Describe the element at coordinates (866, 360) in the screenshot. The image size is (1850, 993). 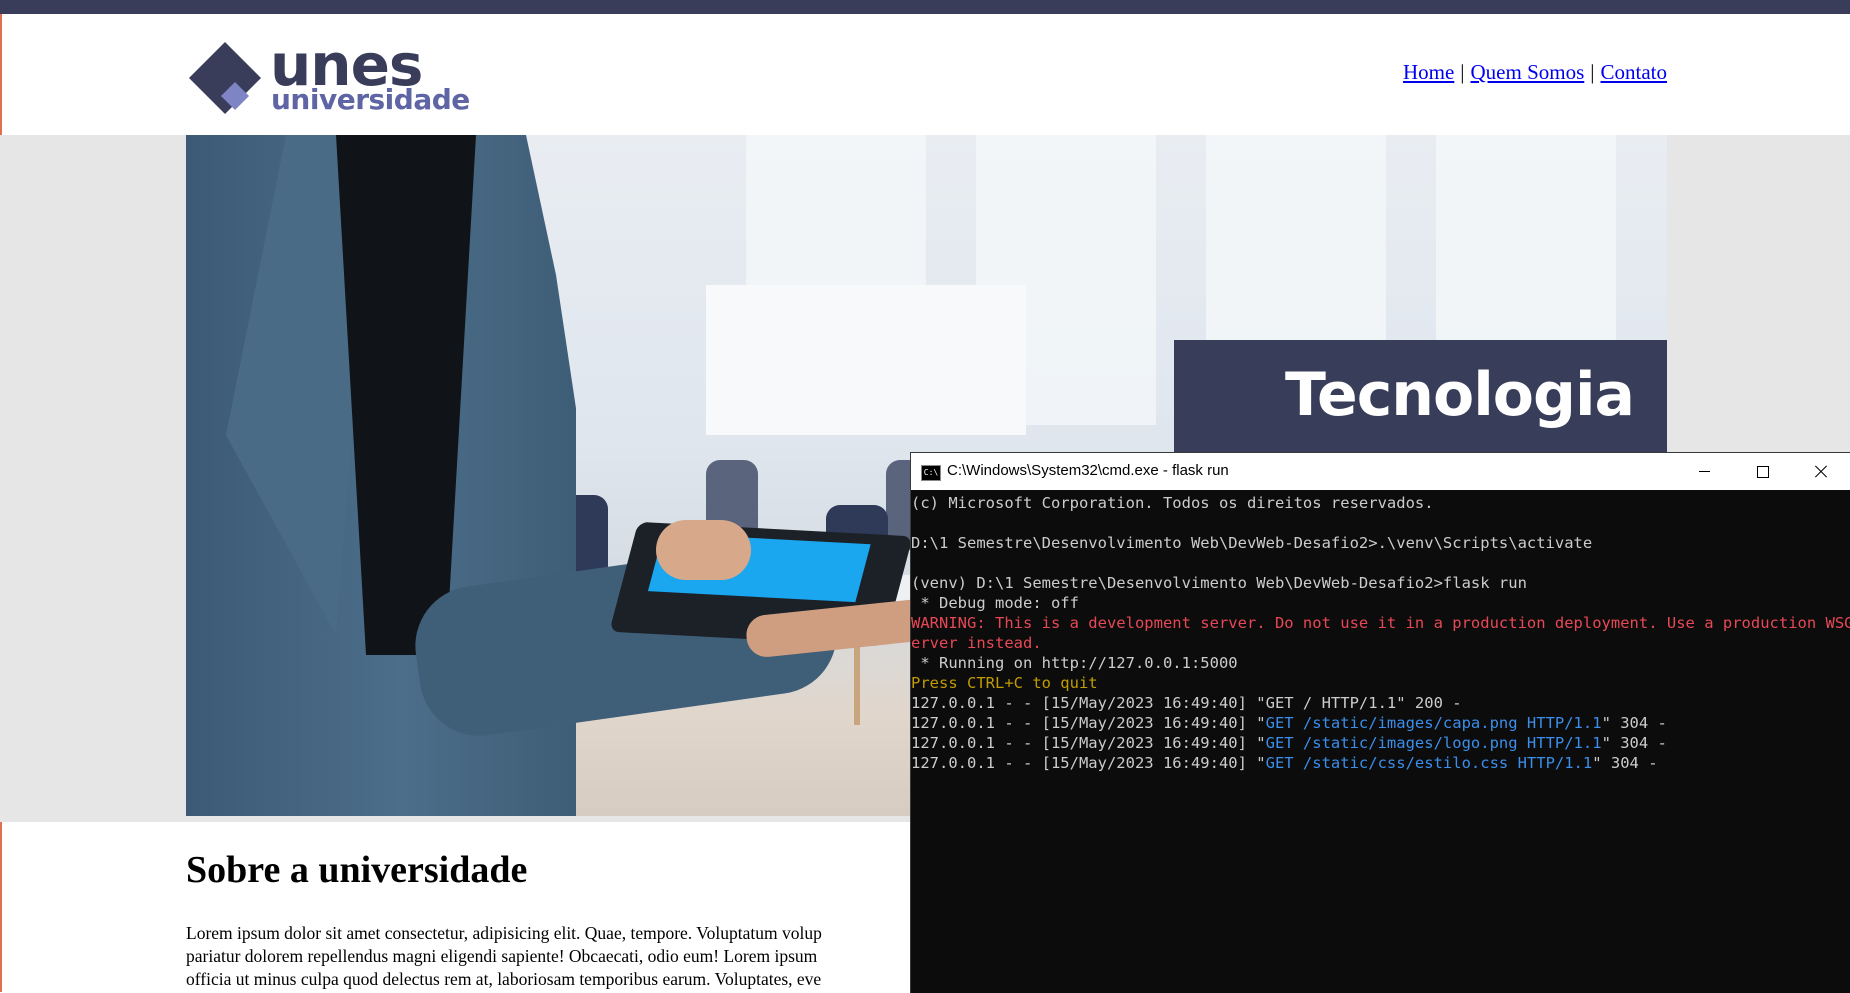
I see `whiteboard` at that location.